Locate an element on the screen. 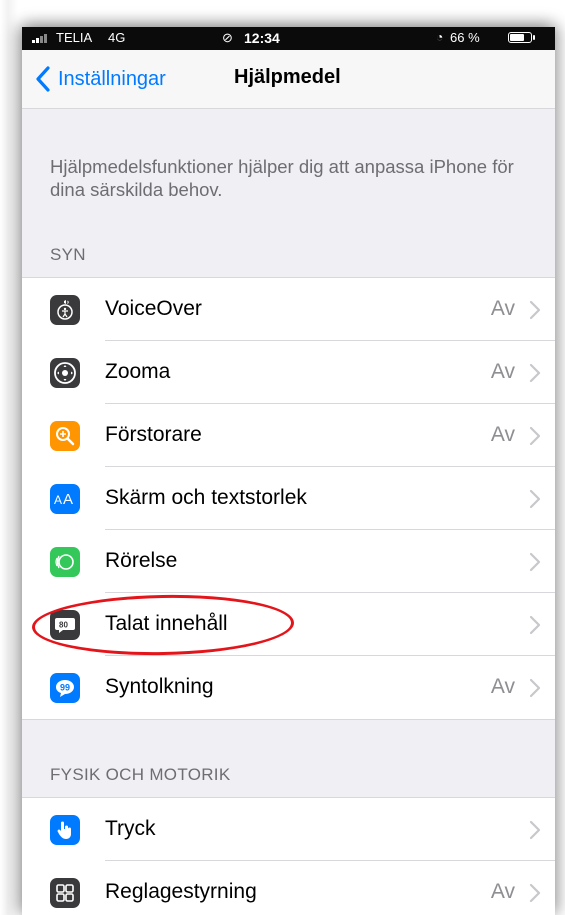 The image size is (565, 915). row-forstorare: Förstorare Av is located at coordinates (288, 435).